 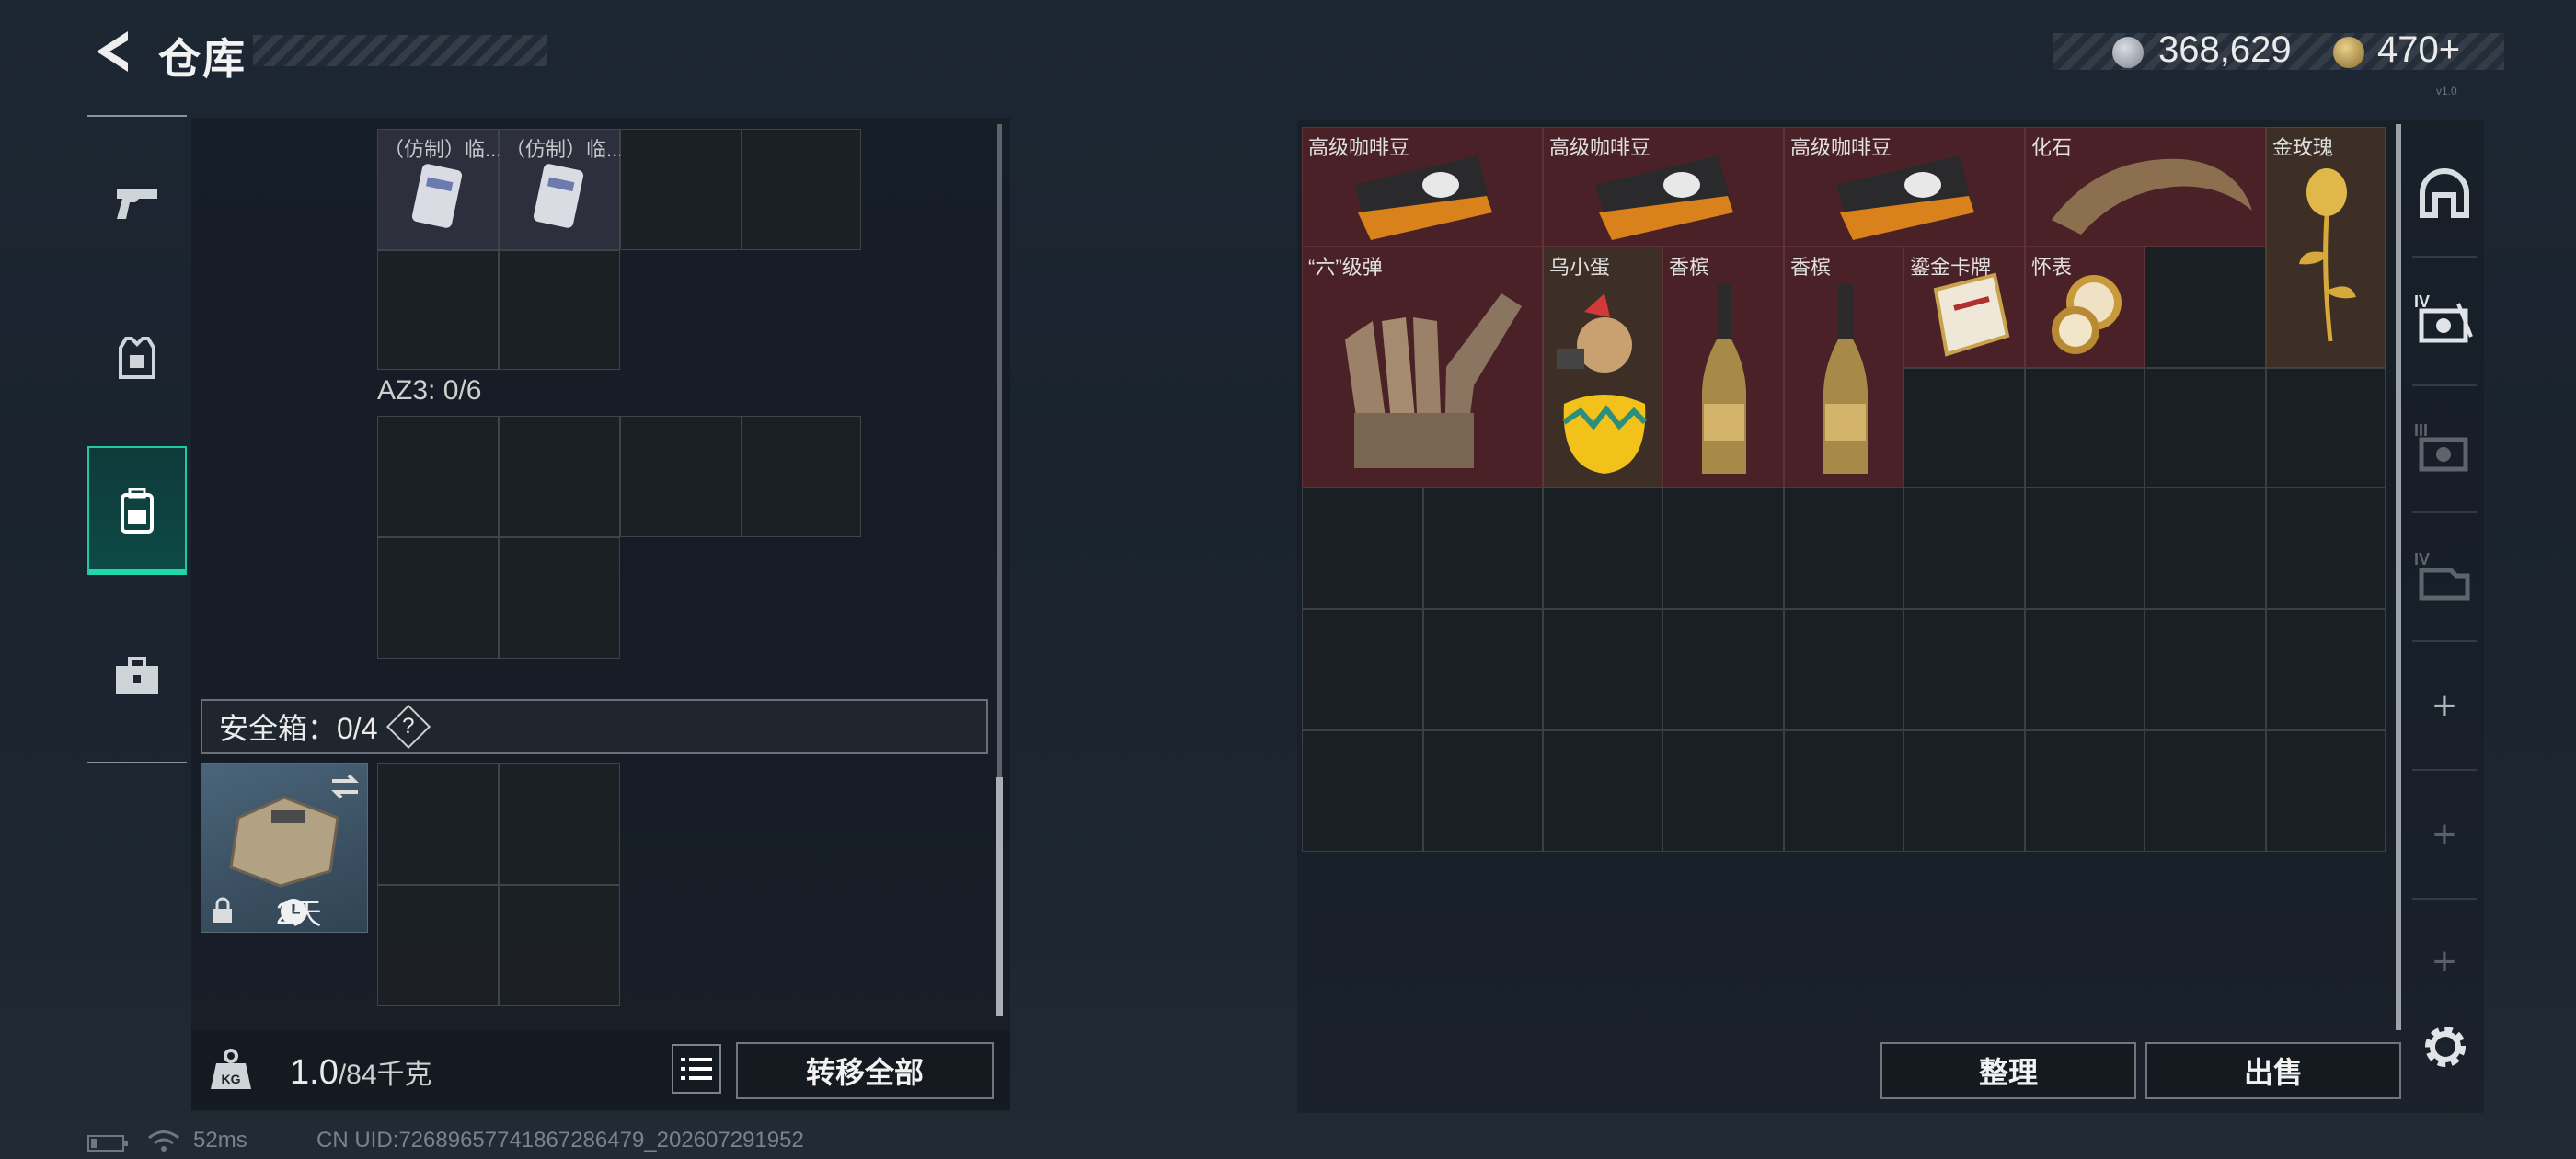 I want to click on gold-coin-icon, so click(x=2348, y=52).